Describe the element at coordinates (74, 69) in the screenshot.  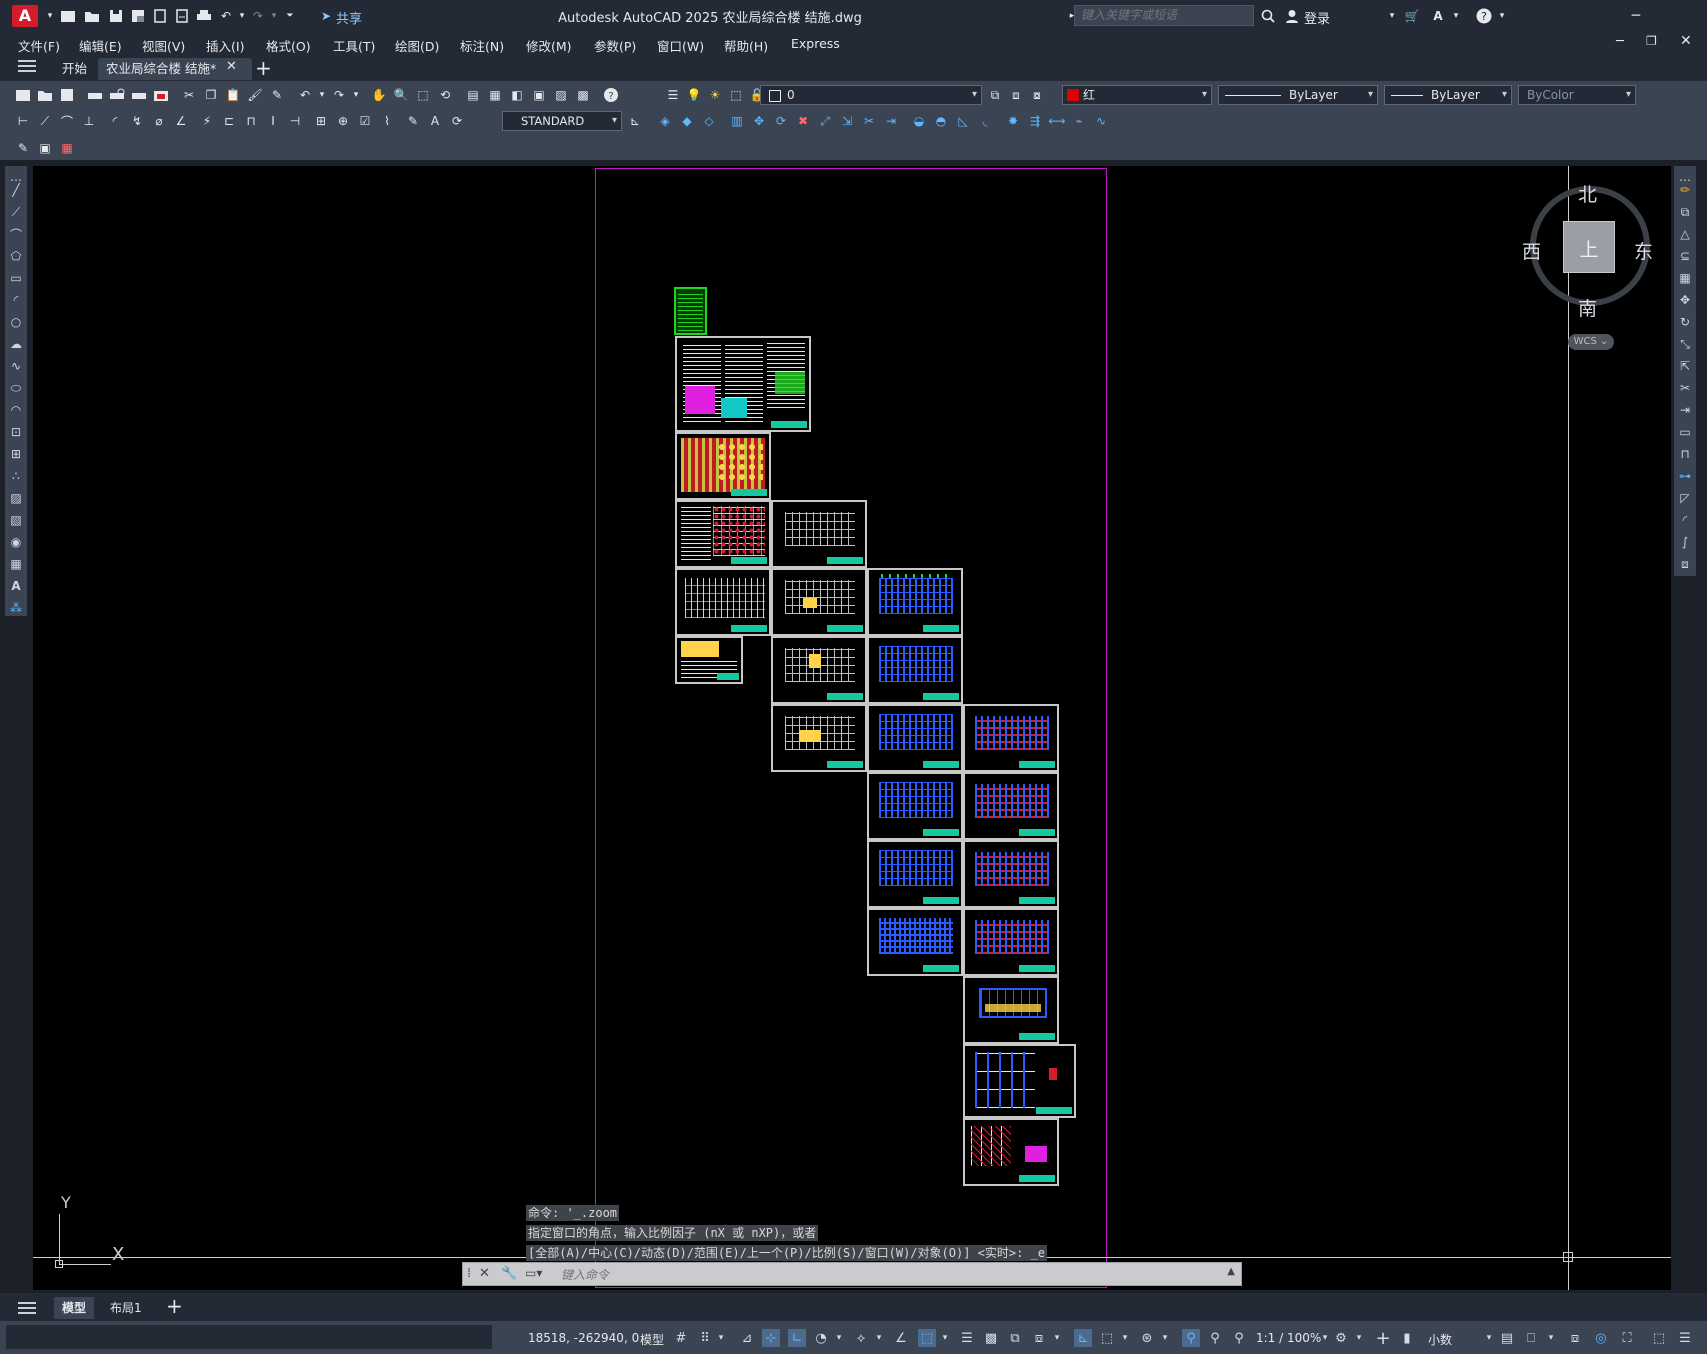
I see `tab-start: 开始` at that location.